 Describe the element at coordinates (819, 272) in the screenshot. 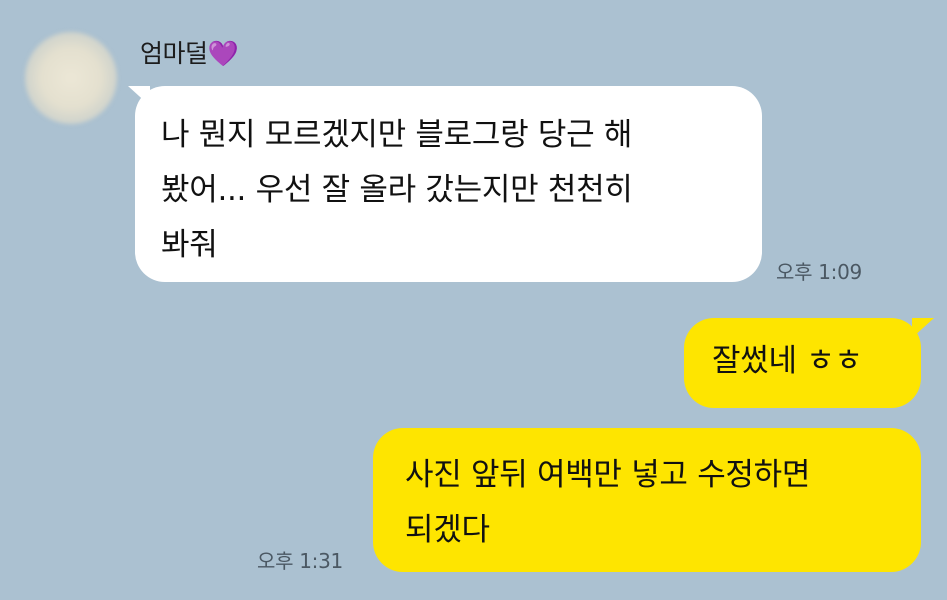

I see `message-timestamp: 오후 1:09` at that location.